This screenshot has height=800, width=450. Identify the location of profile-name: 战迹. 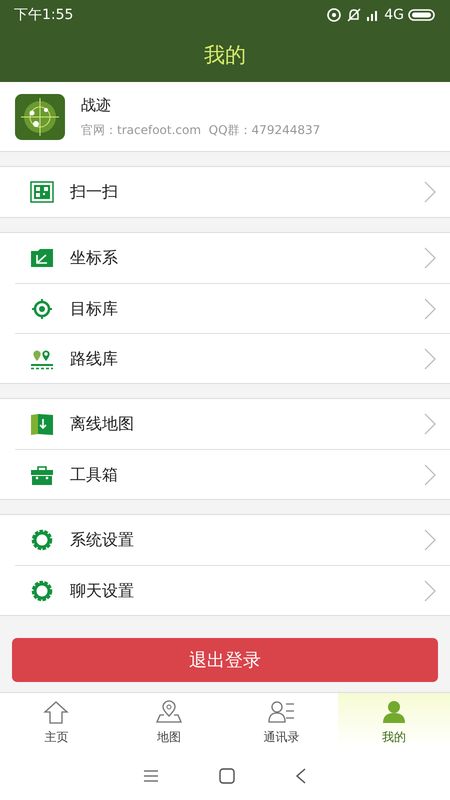
(96, 105).